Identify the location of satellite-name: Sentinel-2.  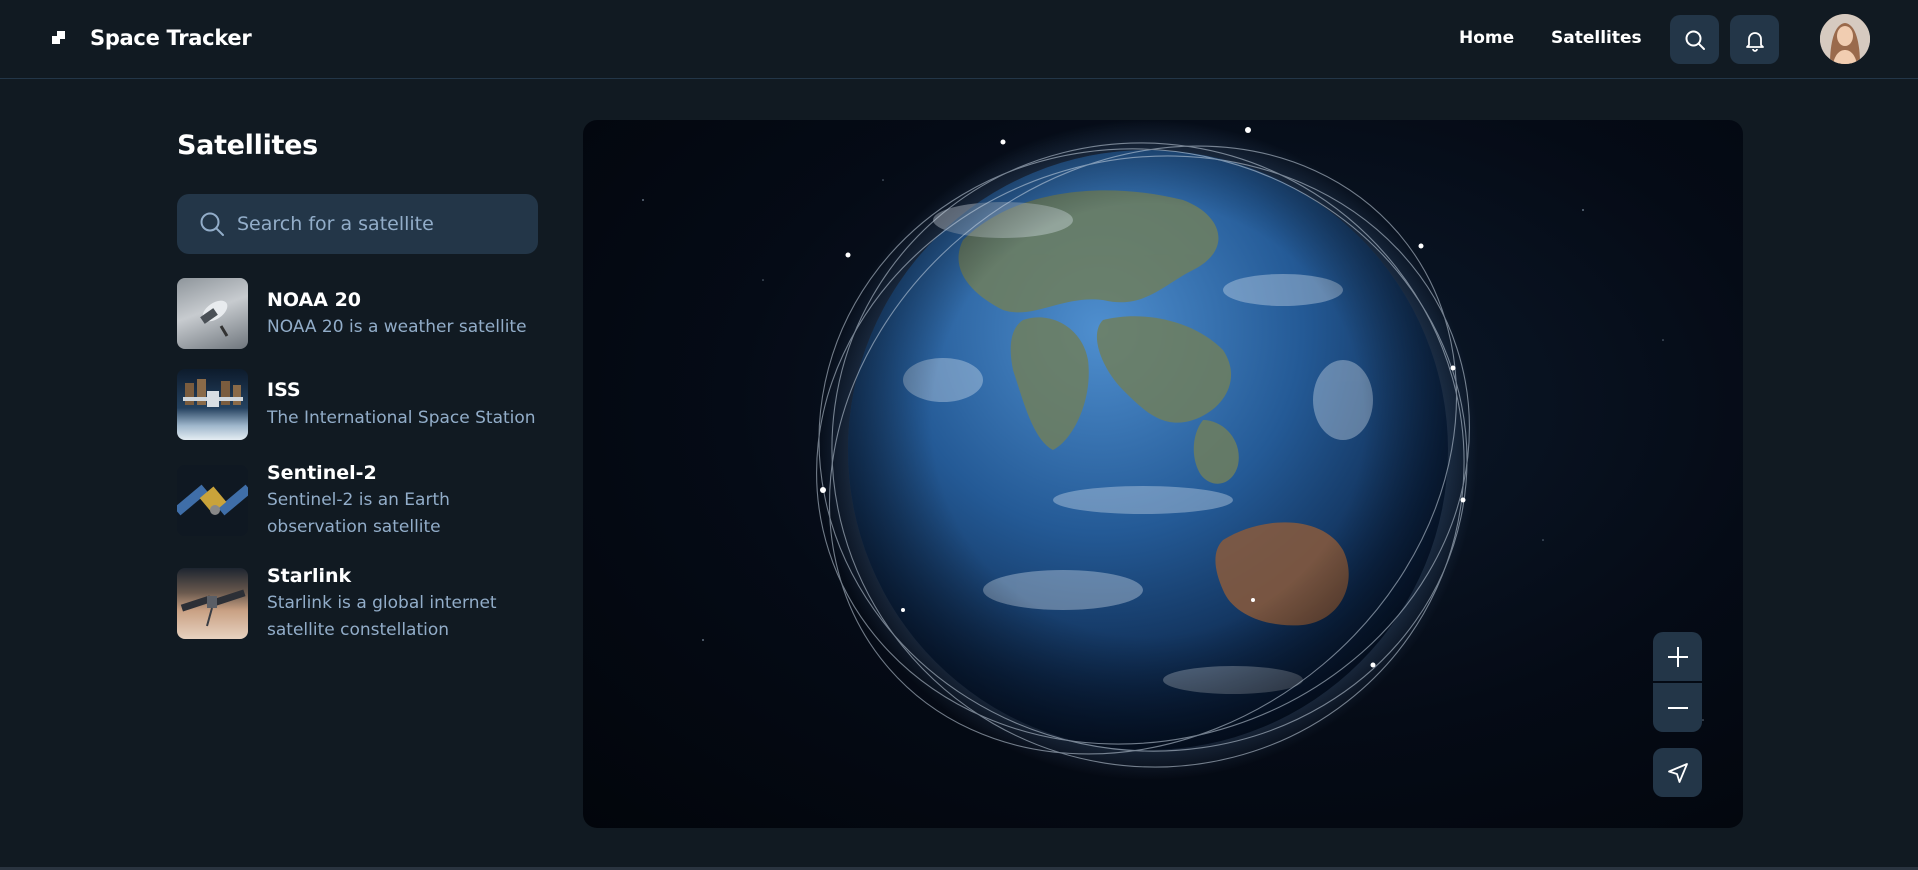
(322, 473).